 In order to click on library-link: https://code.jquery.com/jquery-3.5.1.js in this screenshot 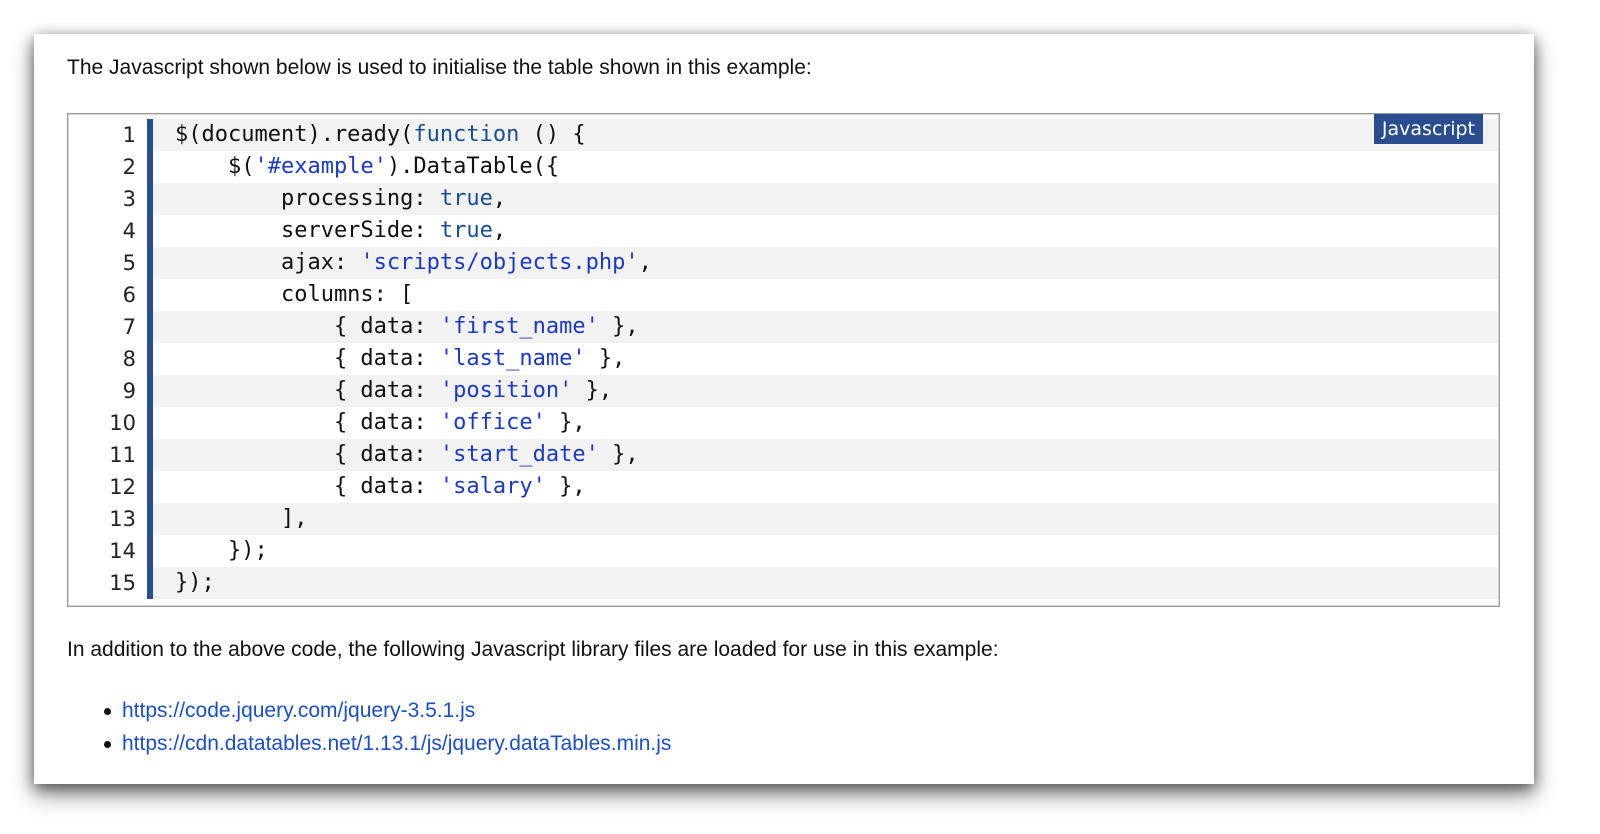, I will do `click(298, 710)`.